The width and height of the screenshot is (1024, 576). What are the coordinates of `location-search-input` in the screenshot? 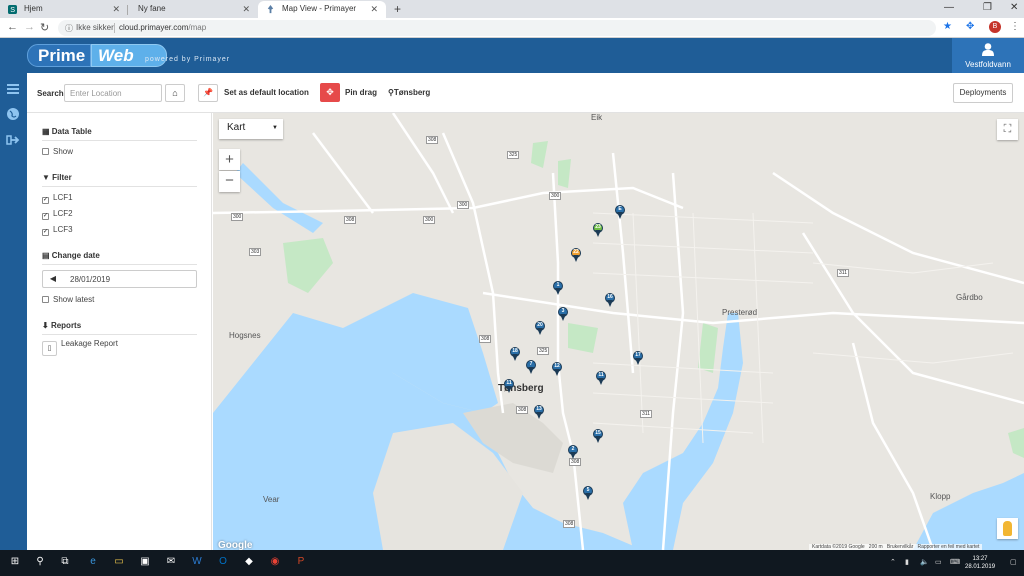 It's located at (113, 93).